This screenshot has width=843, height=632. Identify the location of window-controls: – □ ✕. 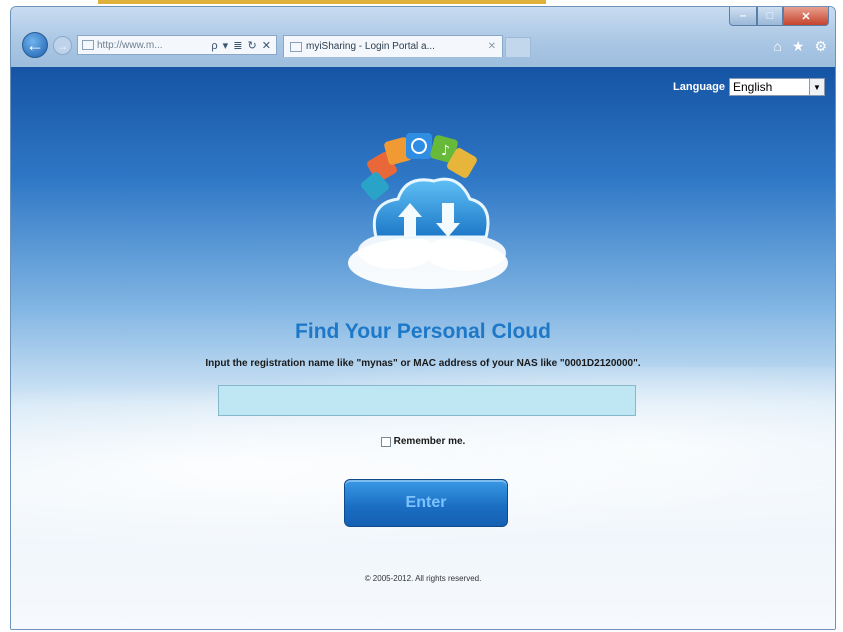
(779, 16).